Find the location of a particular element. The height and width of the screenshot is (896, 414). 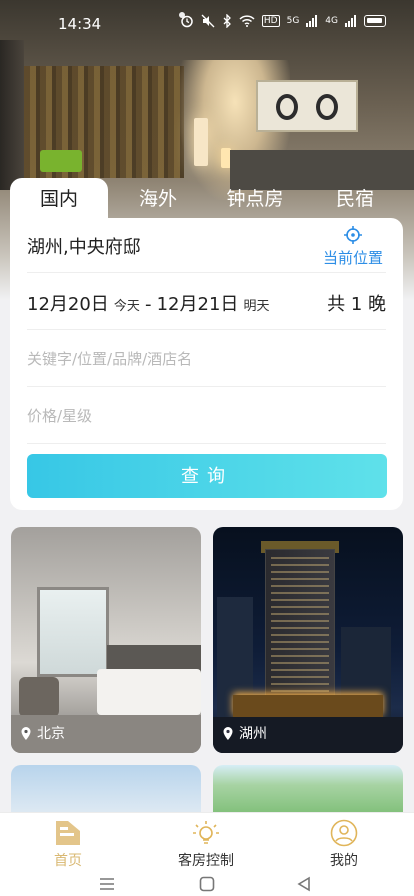

check-in-date: 12月20日 is located at coordinates (68, 304).